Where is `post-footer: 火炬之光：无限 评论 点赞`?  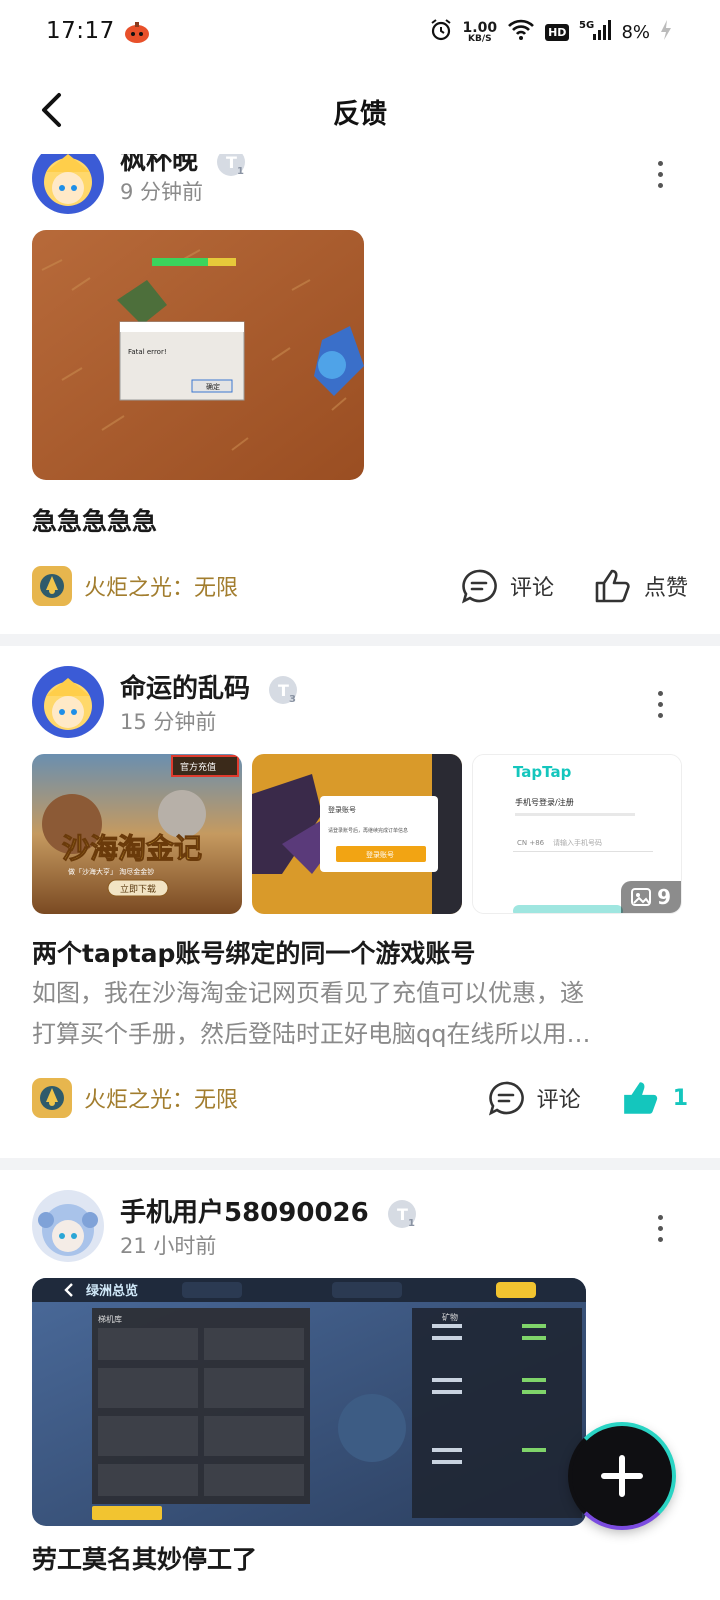 post-footer: 火炬之光：无限 评论 点赞 is located at coordinates (360, 586).